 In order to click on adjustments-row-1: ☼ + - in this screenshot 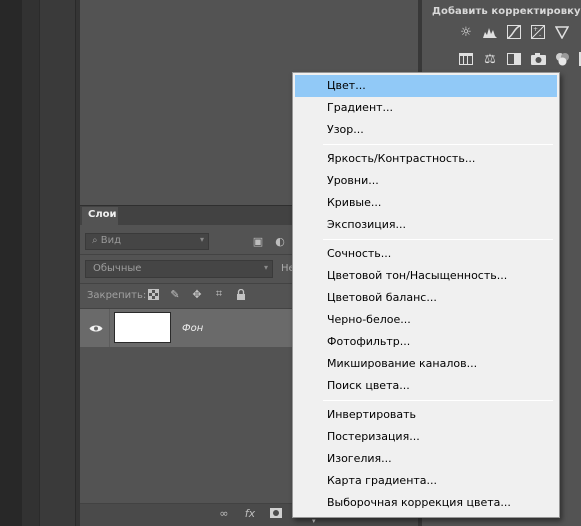, I will do `click(514, 32)`.